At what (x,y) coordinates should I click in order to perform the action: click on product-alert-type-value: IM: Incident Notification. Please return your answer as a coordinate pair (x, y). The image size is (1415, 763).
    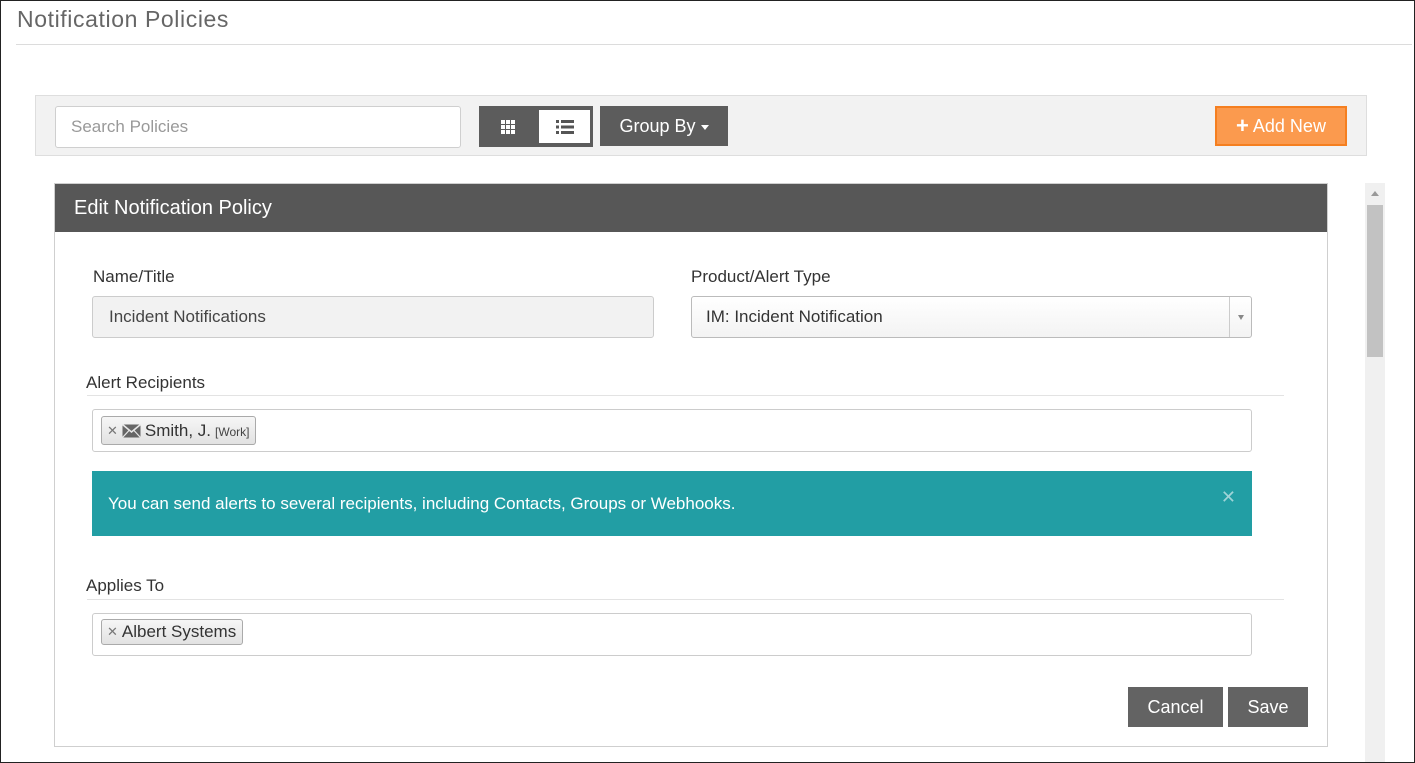
    Looking at the image, I should click on (794, 316).